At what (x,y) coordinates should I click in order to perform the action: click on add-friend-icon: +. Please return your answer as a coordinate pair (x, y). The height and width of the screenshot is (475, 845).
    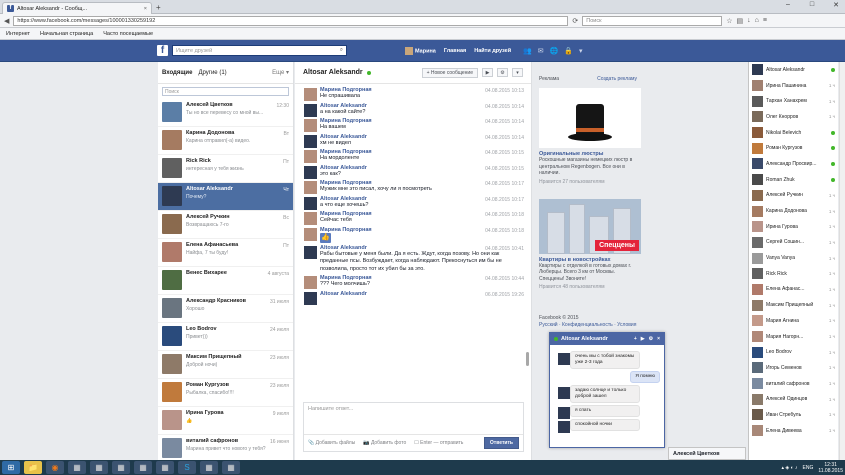
    Looking at the image, I should click on (635, 339).